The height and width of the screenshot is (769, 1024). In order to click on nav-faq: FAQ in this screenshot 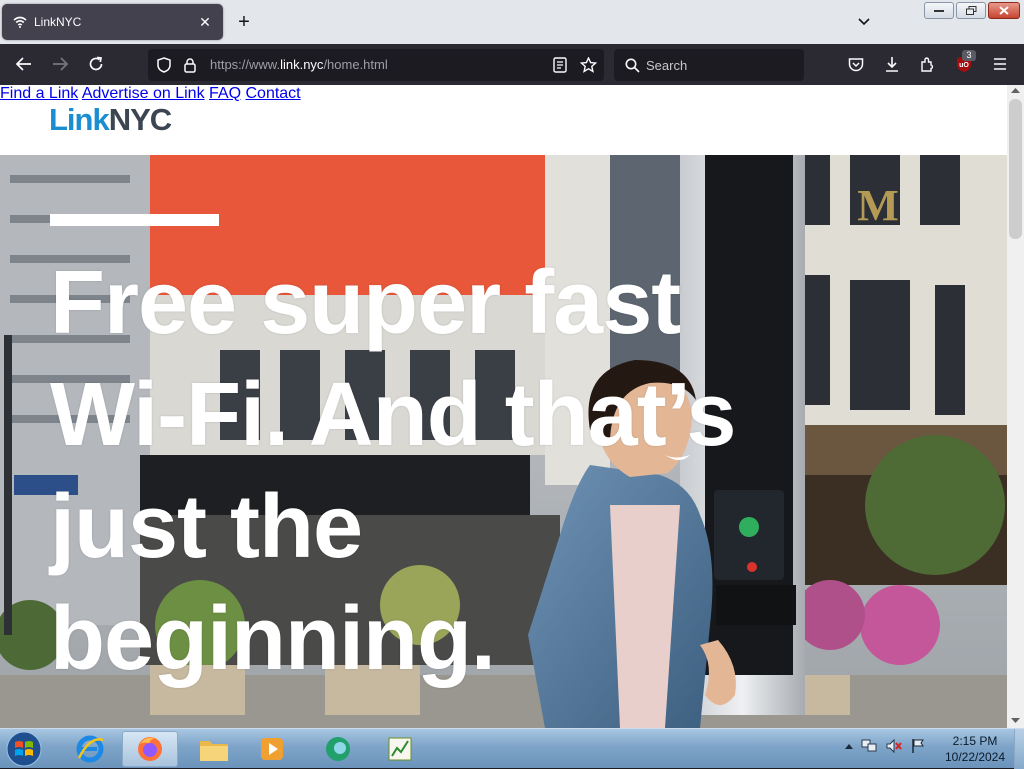, I will do `click(225, 93)`.